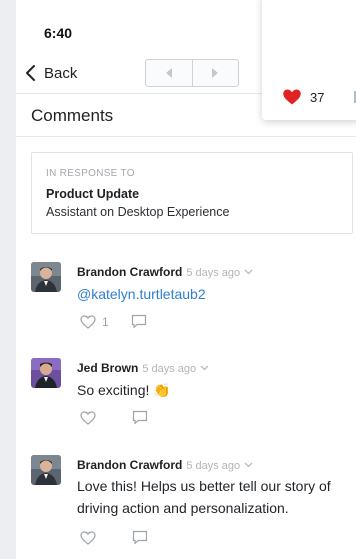 This screenshot has height=559, width=356. What do you see at coordinates (61, 73) in the screenshot?
I see `back-label: Back` at bounding box center [61, 73].